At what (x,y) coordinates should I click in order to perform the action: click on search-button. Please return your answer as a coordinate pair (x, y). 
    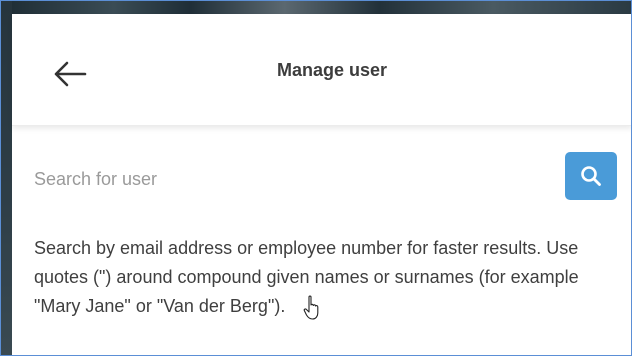
    Looking at the image, I should click on (591, 176).